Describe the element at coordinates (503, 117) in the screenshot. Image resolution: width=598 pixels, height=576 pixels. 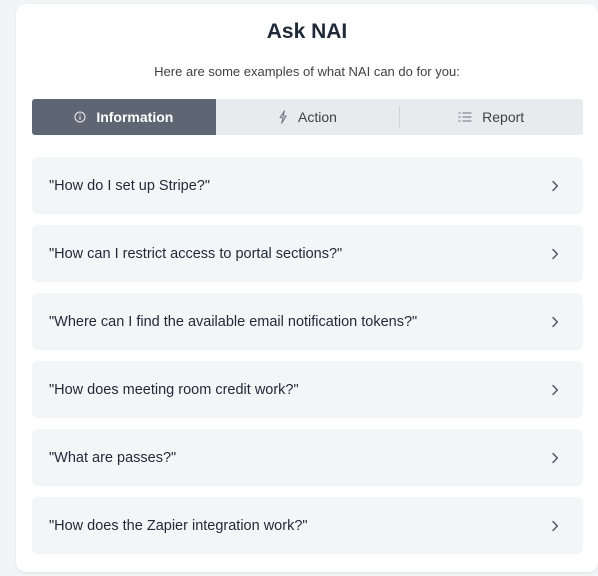
I see `tab-report-label: Report` at that location.